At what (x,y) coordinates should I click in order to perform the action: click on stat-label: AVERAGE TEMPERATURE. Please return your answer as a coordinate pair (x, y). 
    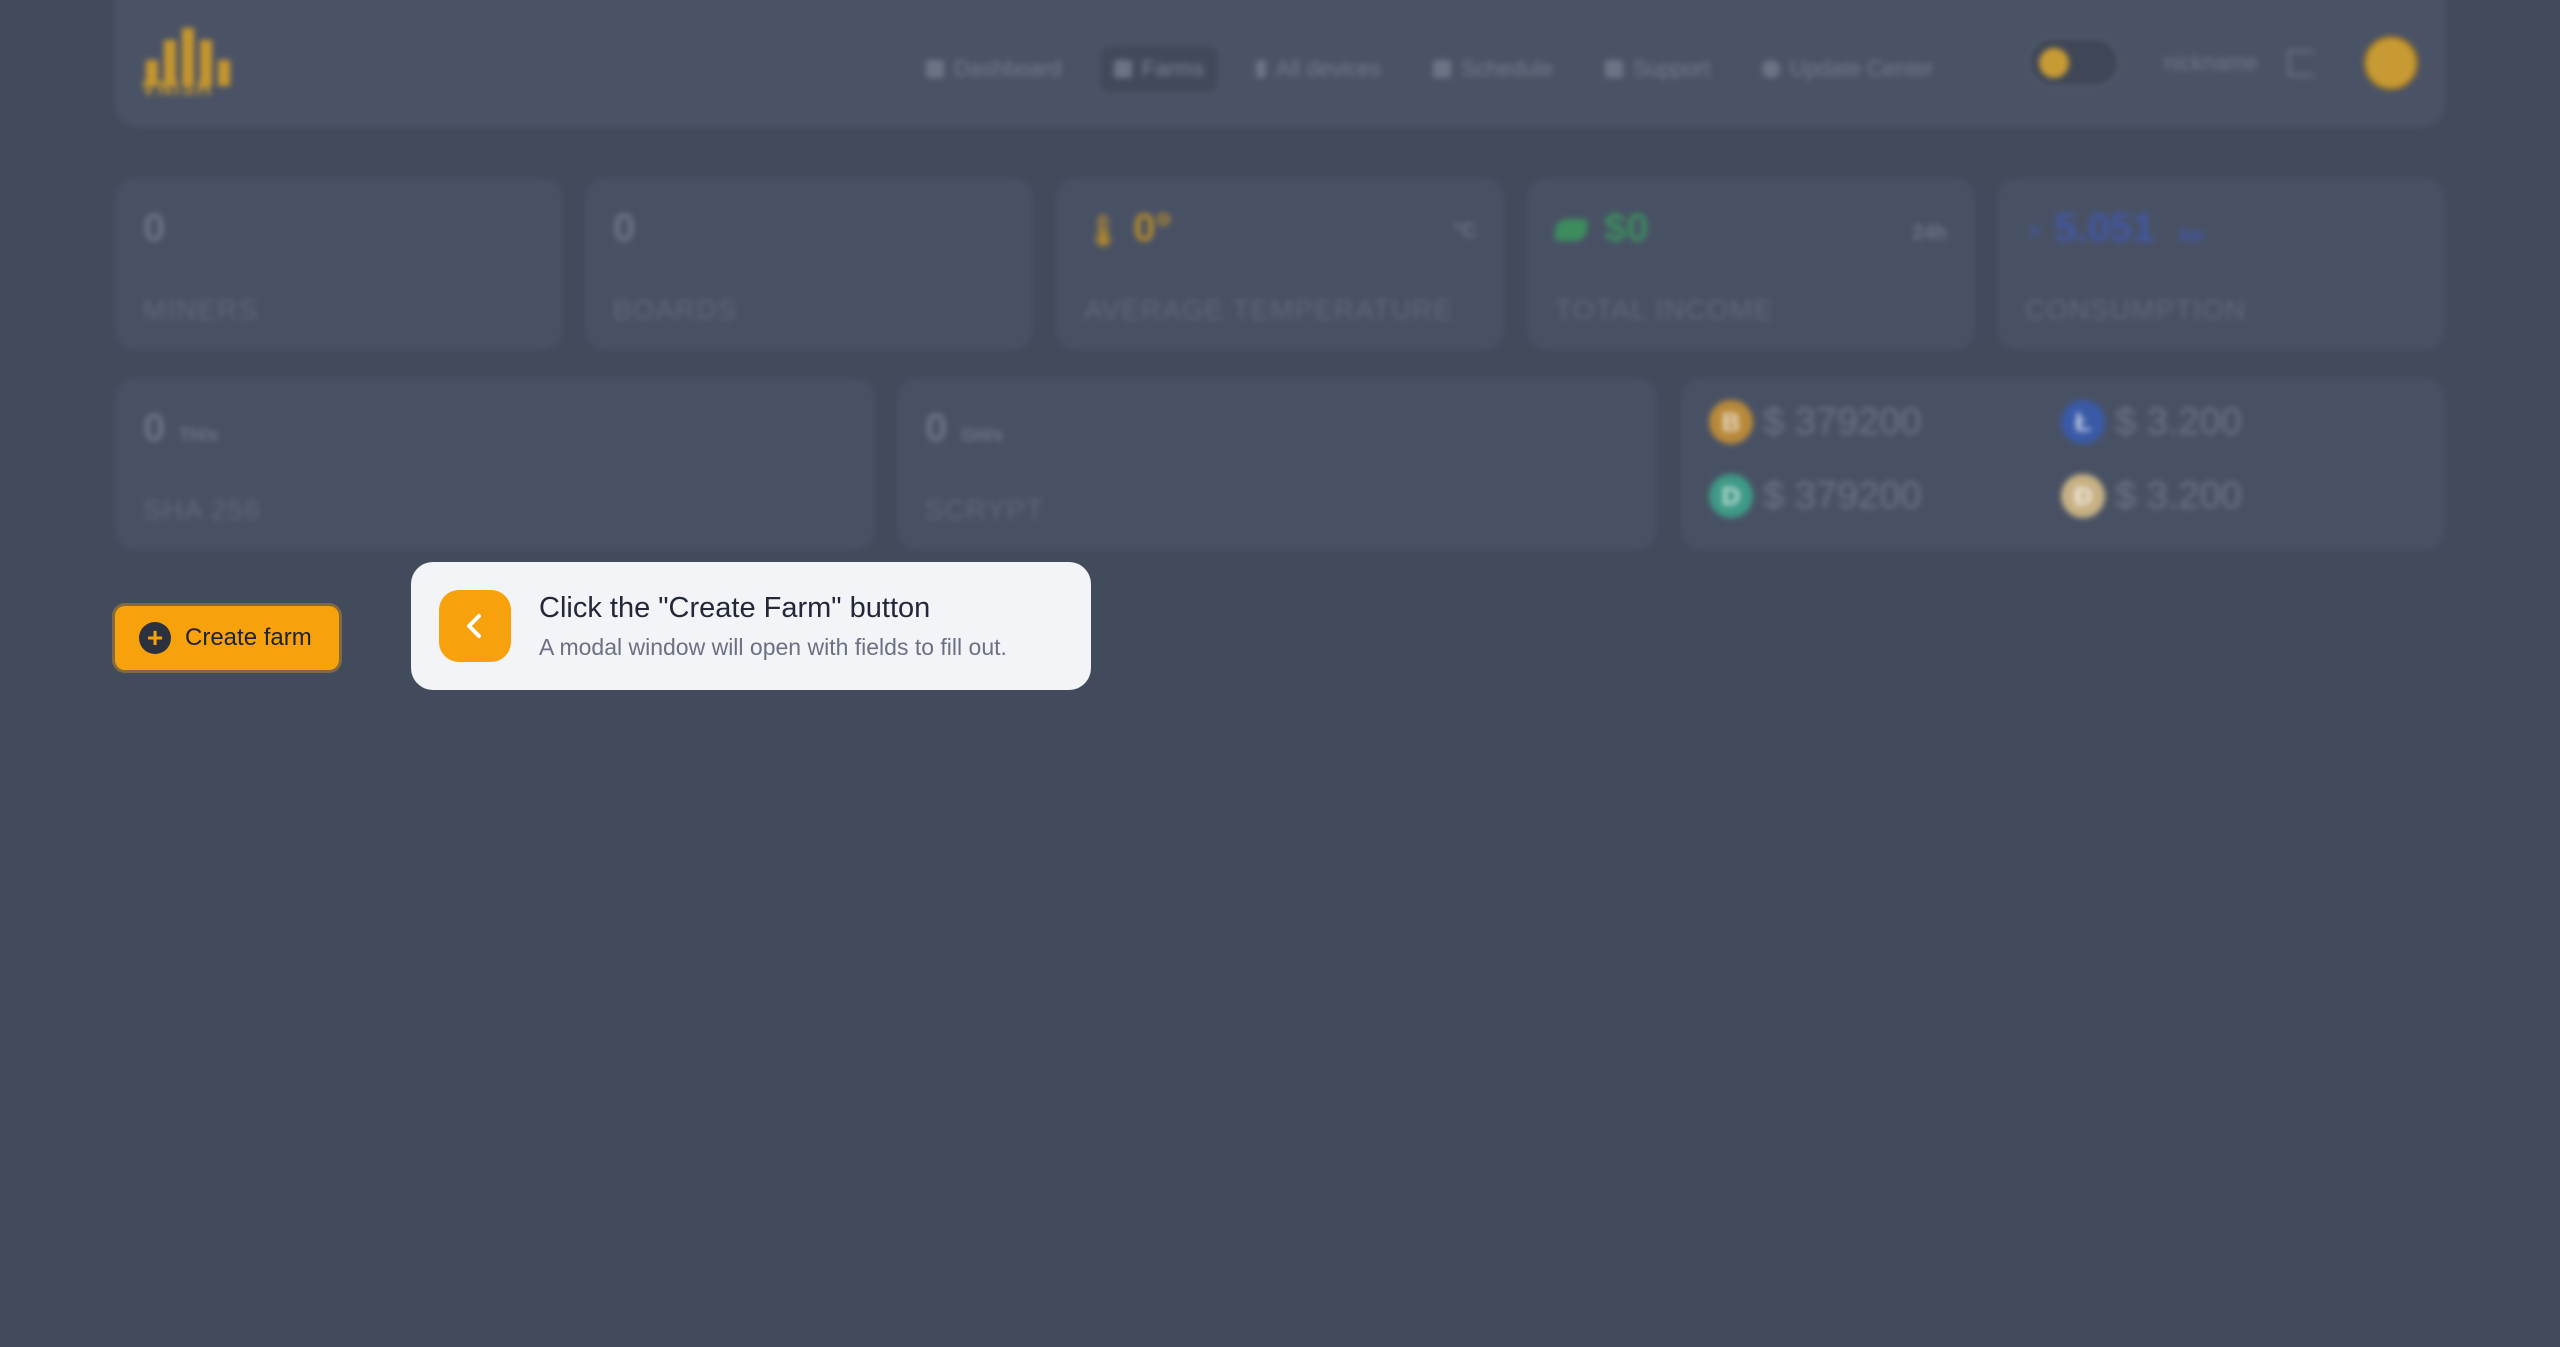
    Looking at the image, I should click on (1269, 309).